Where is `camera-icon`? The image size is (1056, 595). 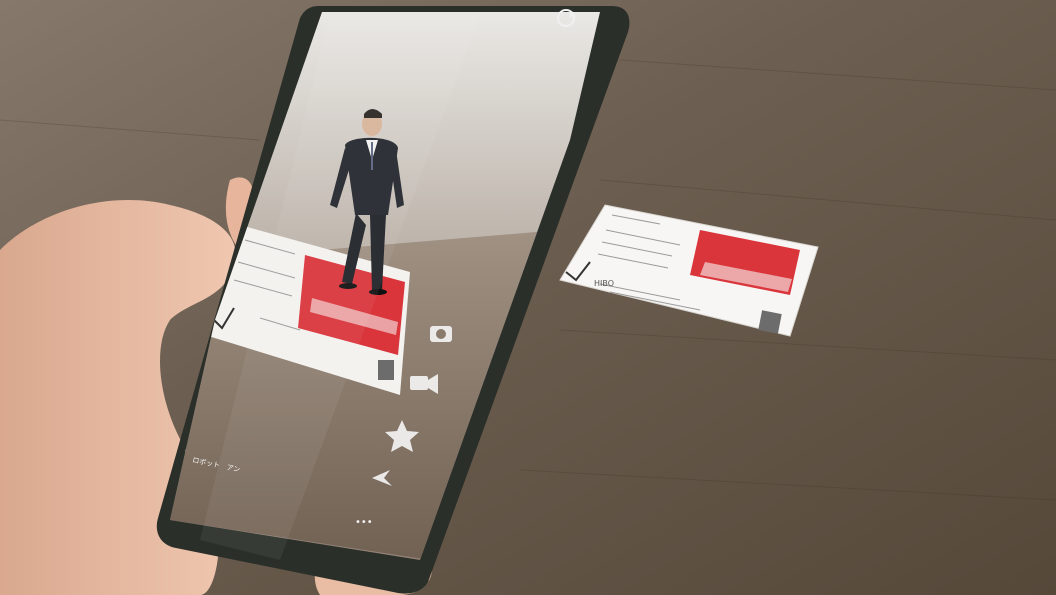
camera-icon is located at coordinates (441, 334).